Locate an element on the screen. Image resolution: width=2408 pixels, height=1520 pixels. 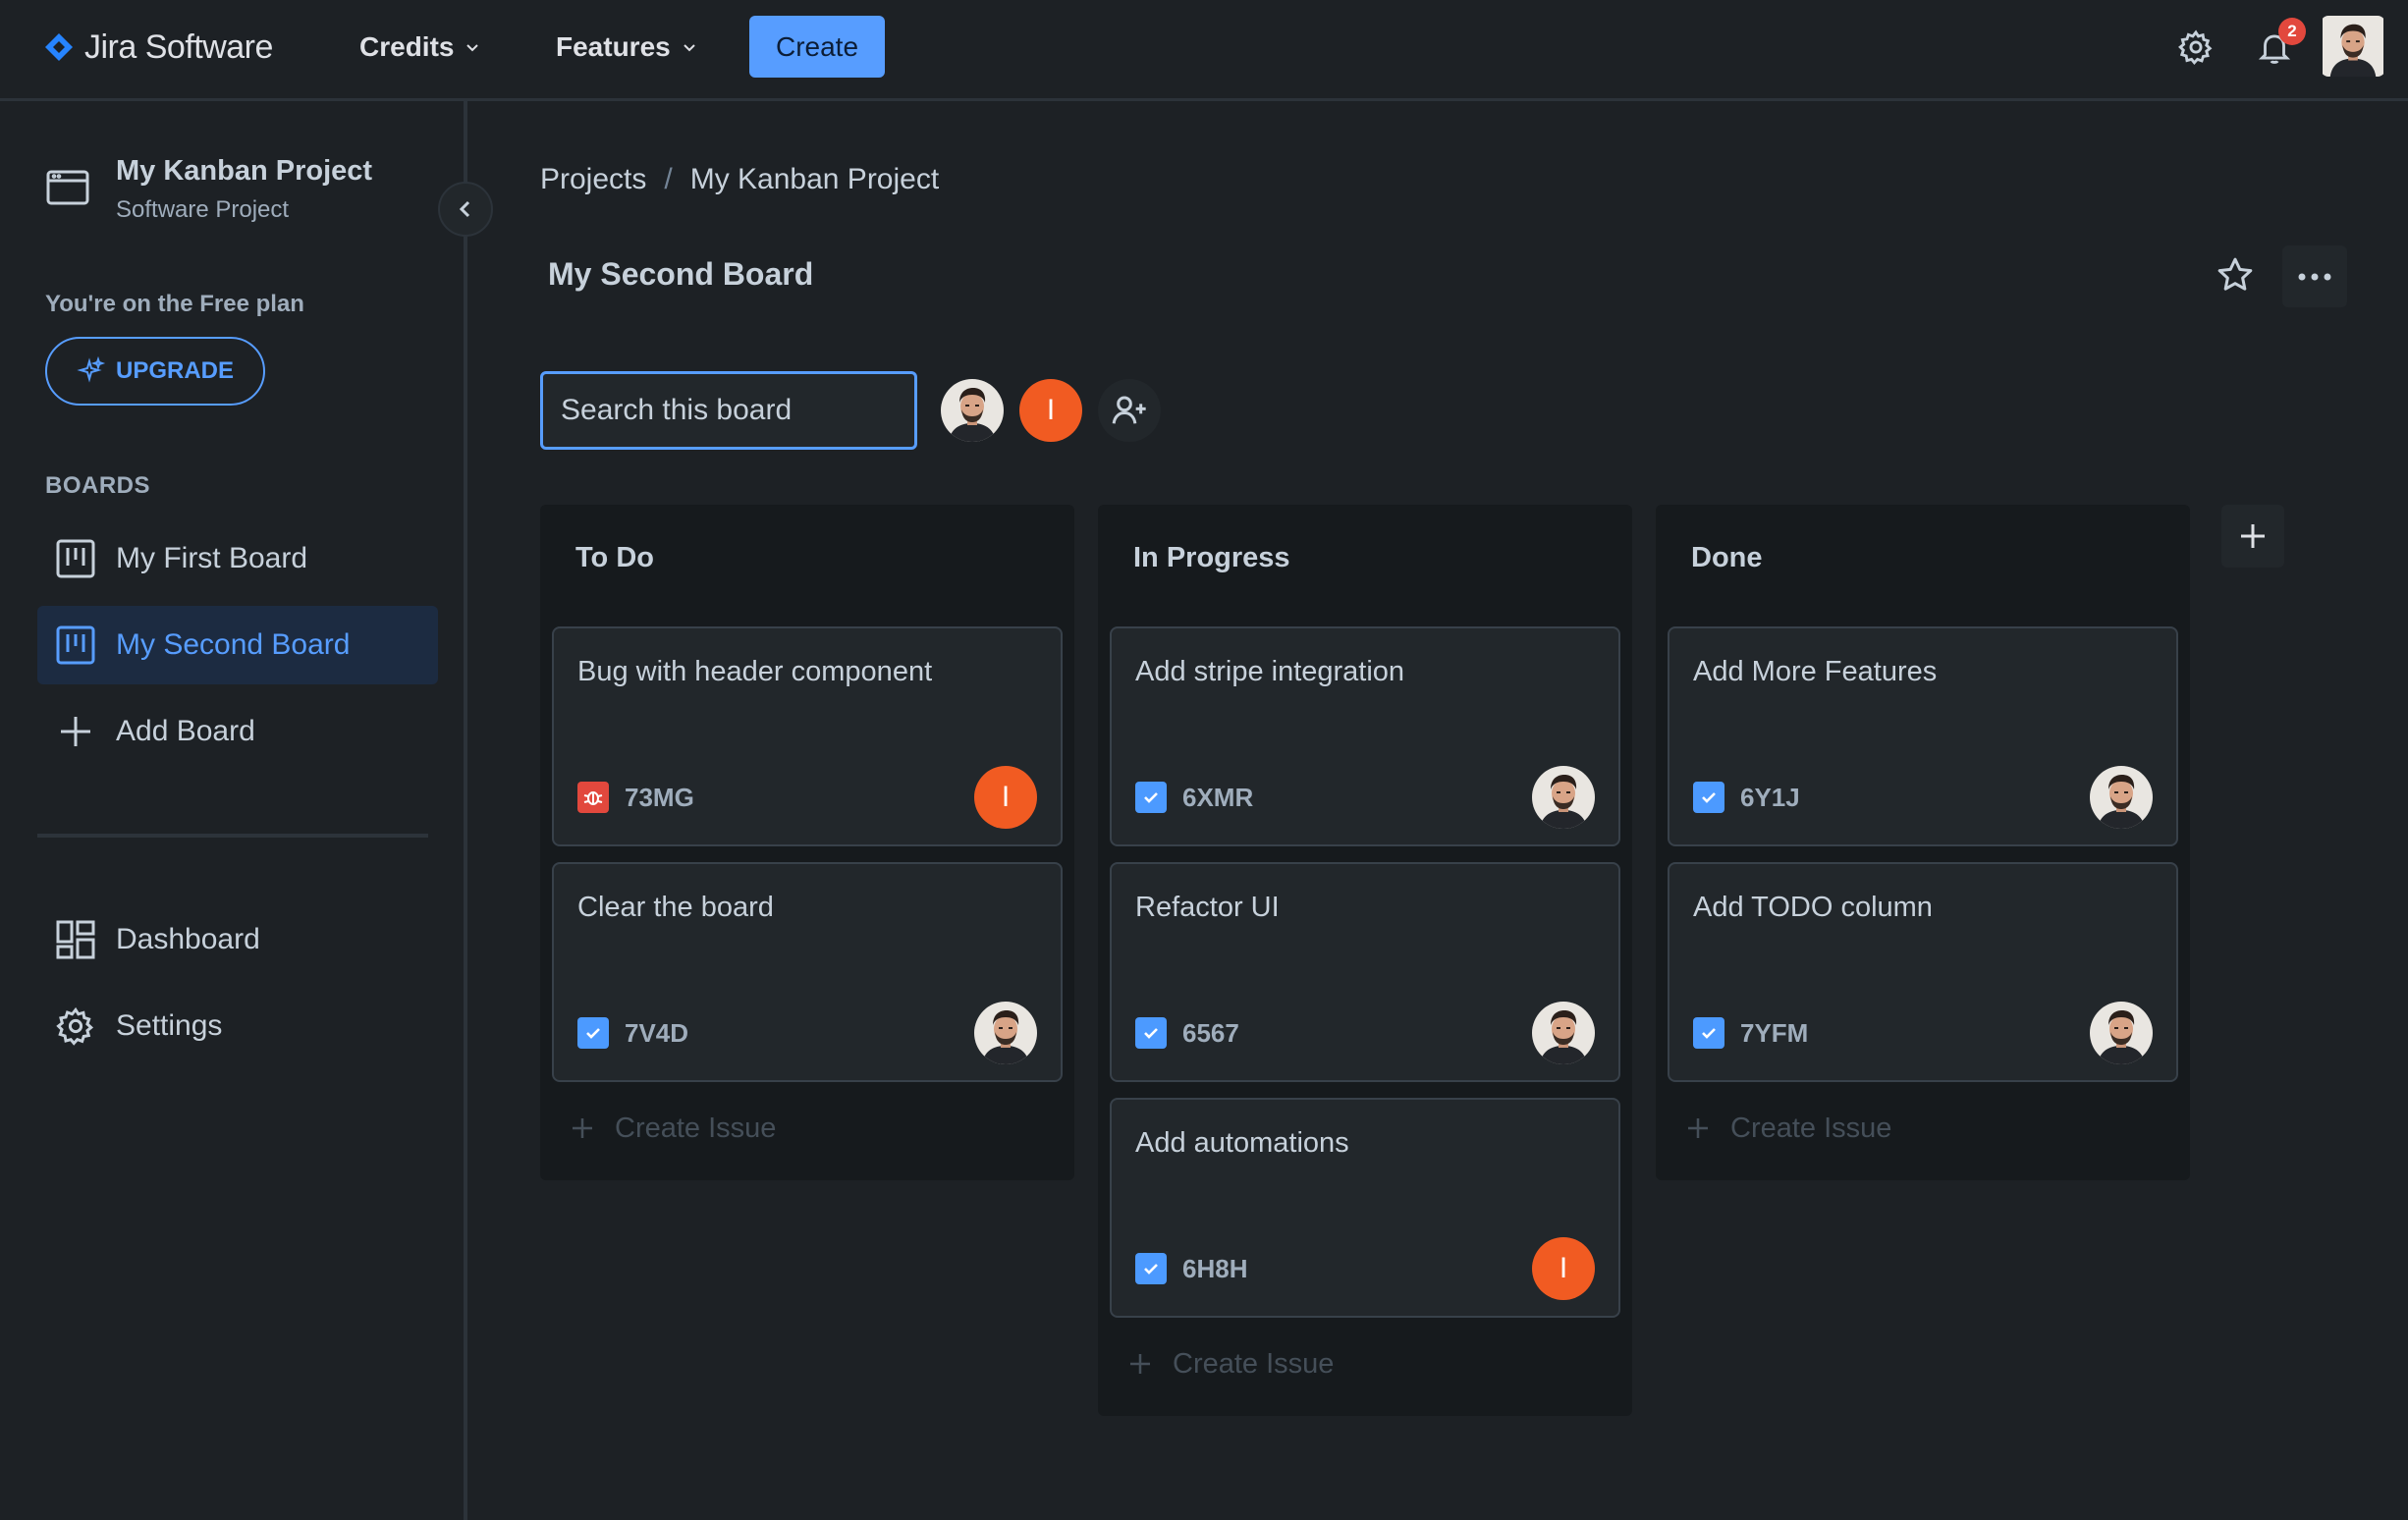
add-person-icon is located at coordinates (1129, 410).